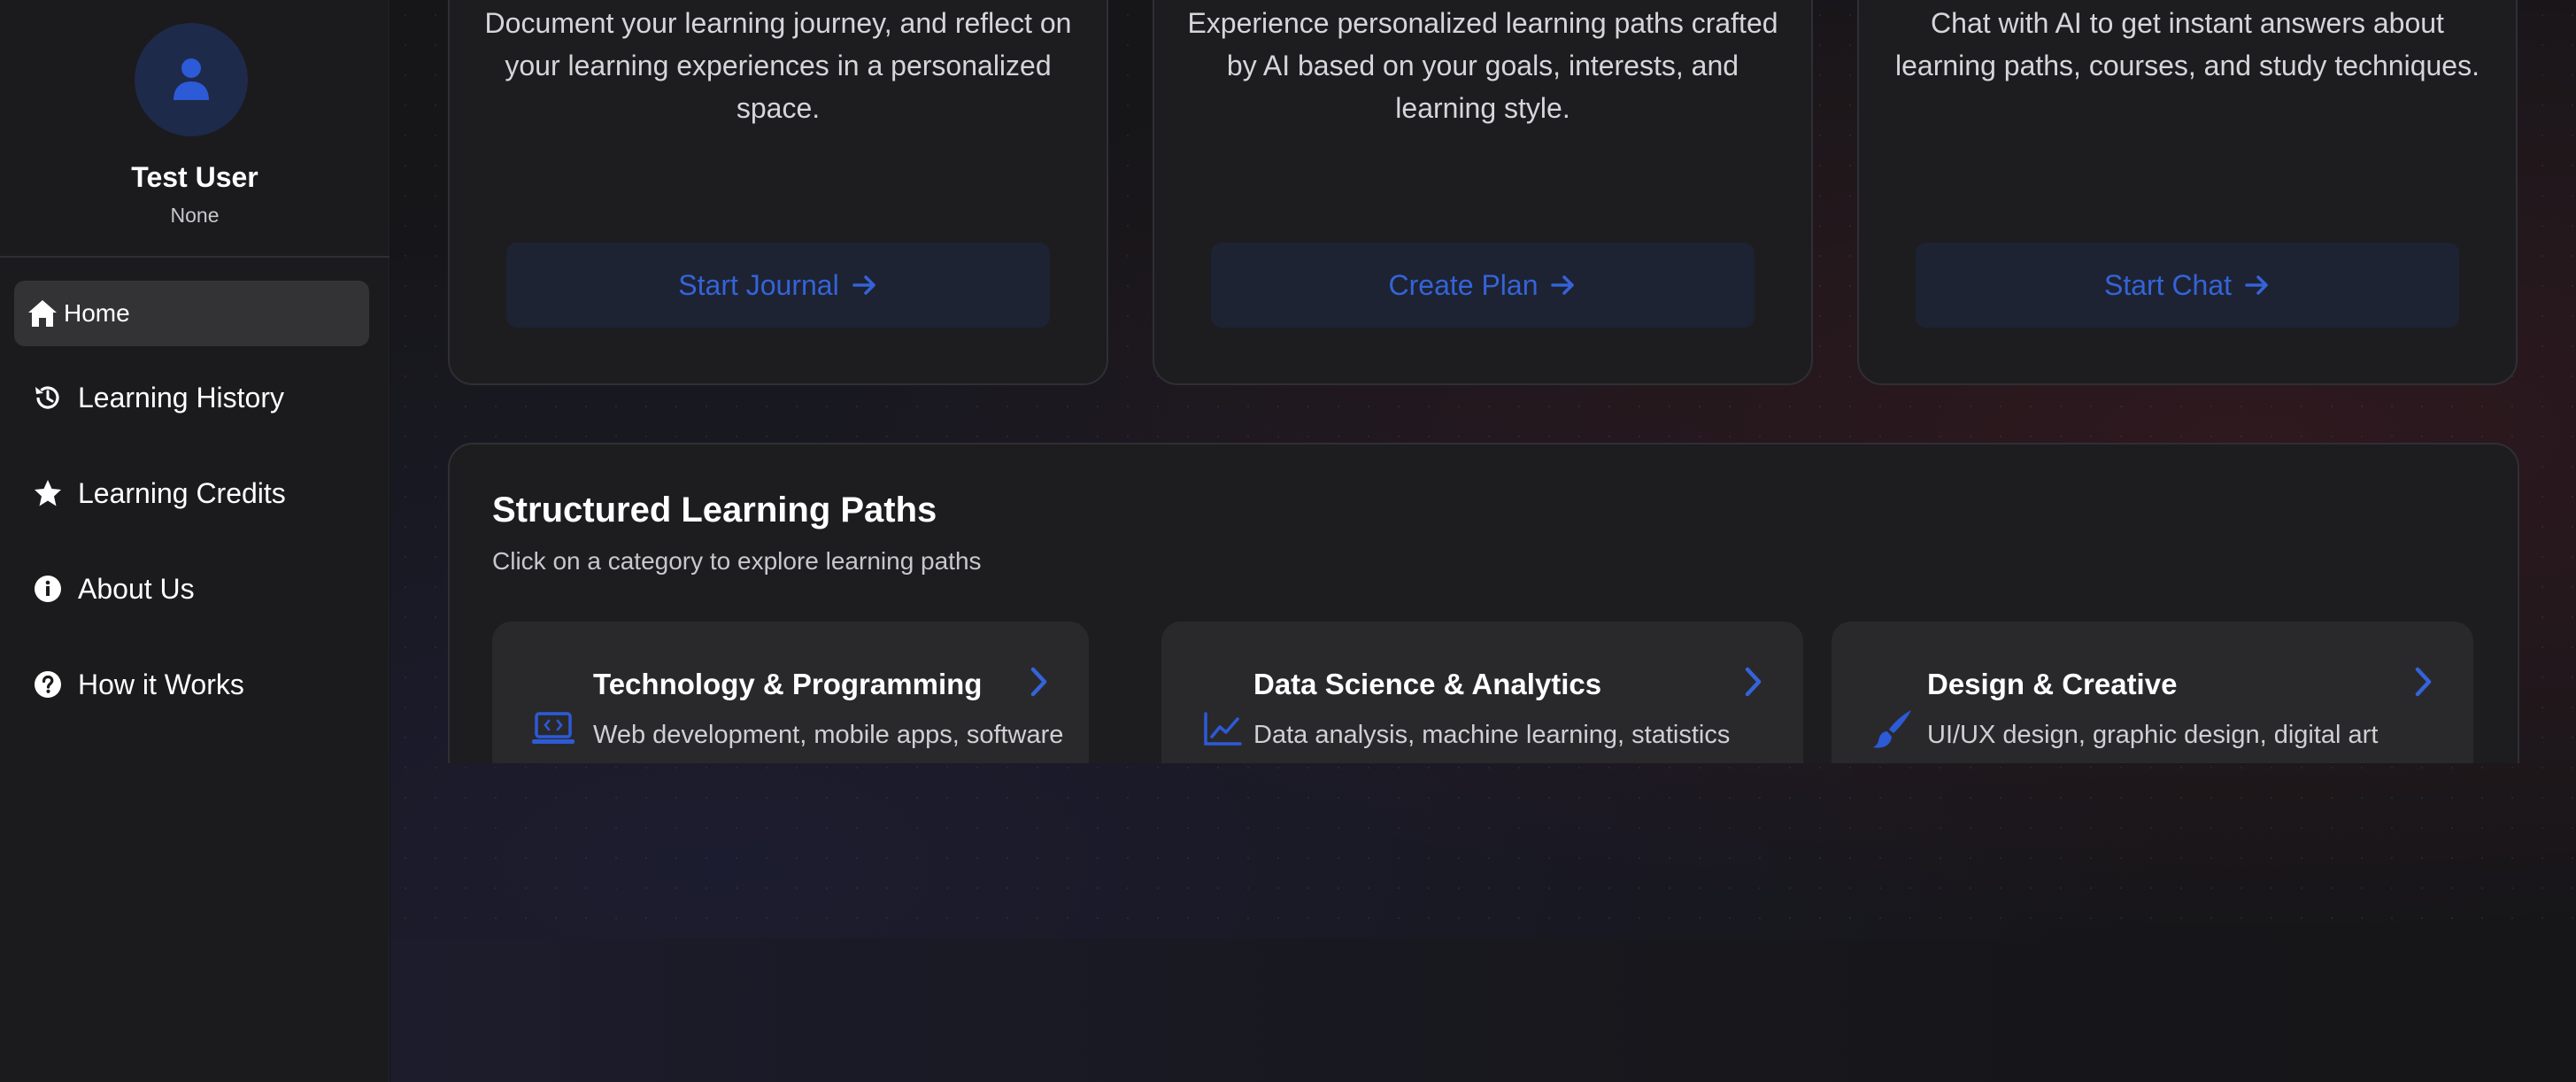 Image resolution: width=2576 pixels, height=1082 pixels. What do you see at coordinates (714, 510) in the screenshot?
I see `section-title: Structured Learning Paths` at bounding box center [714, 510].